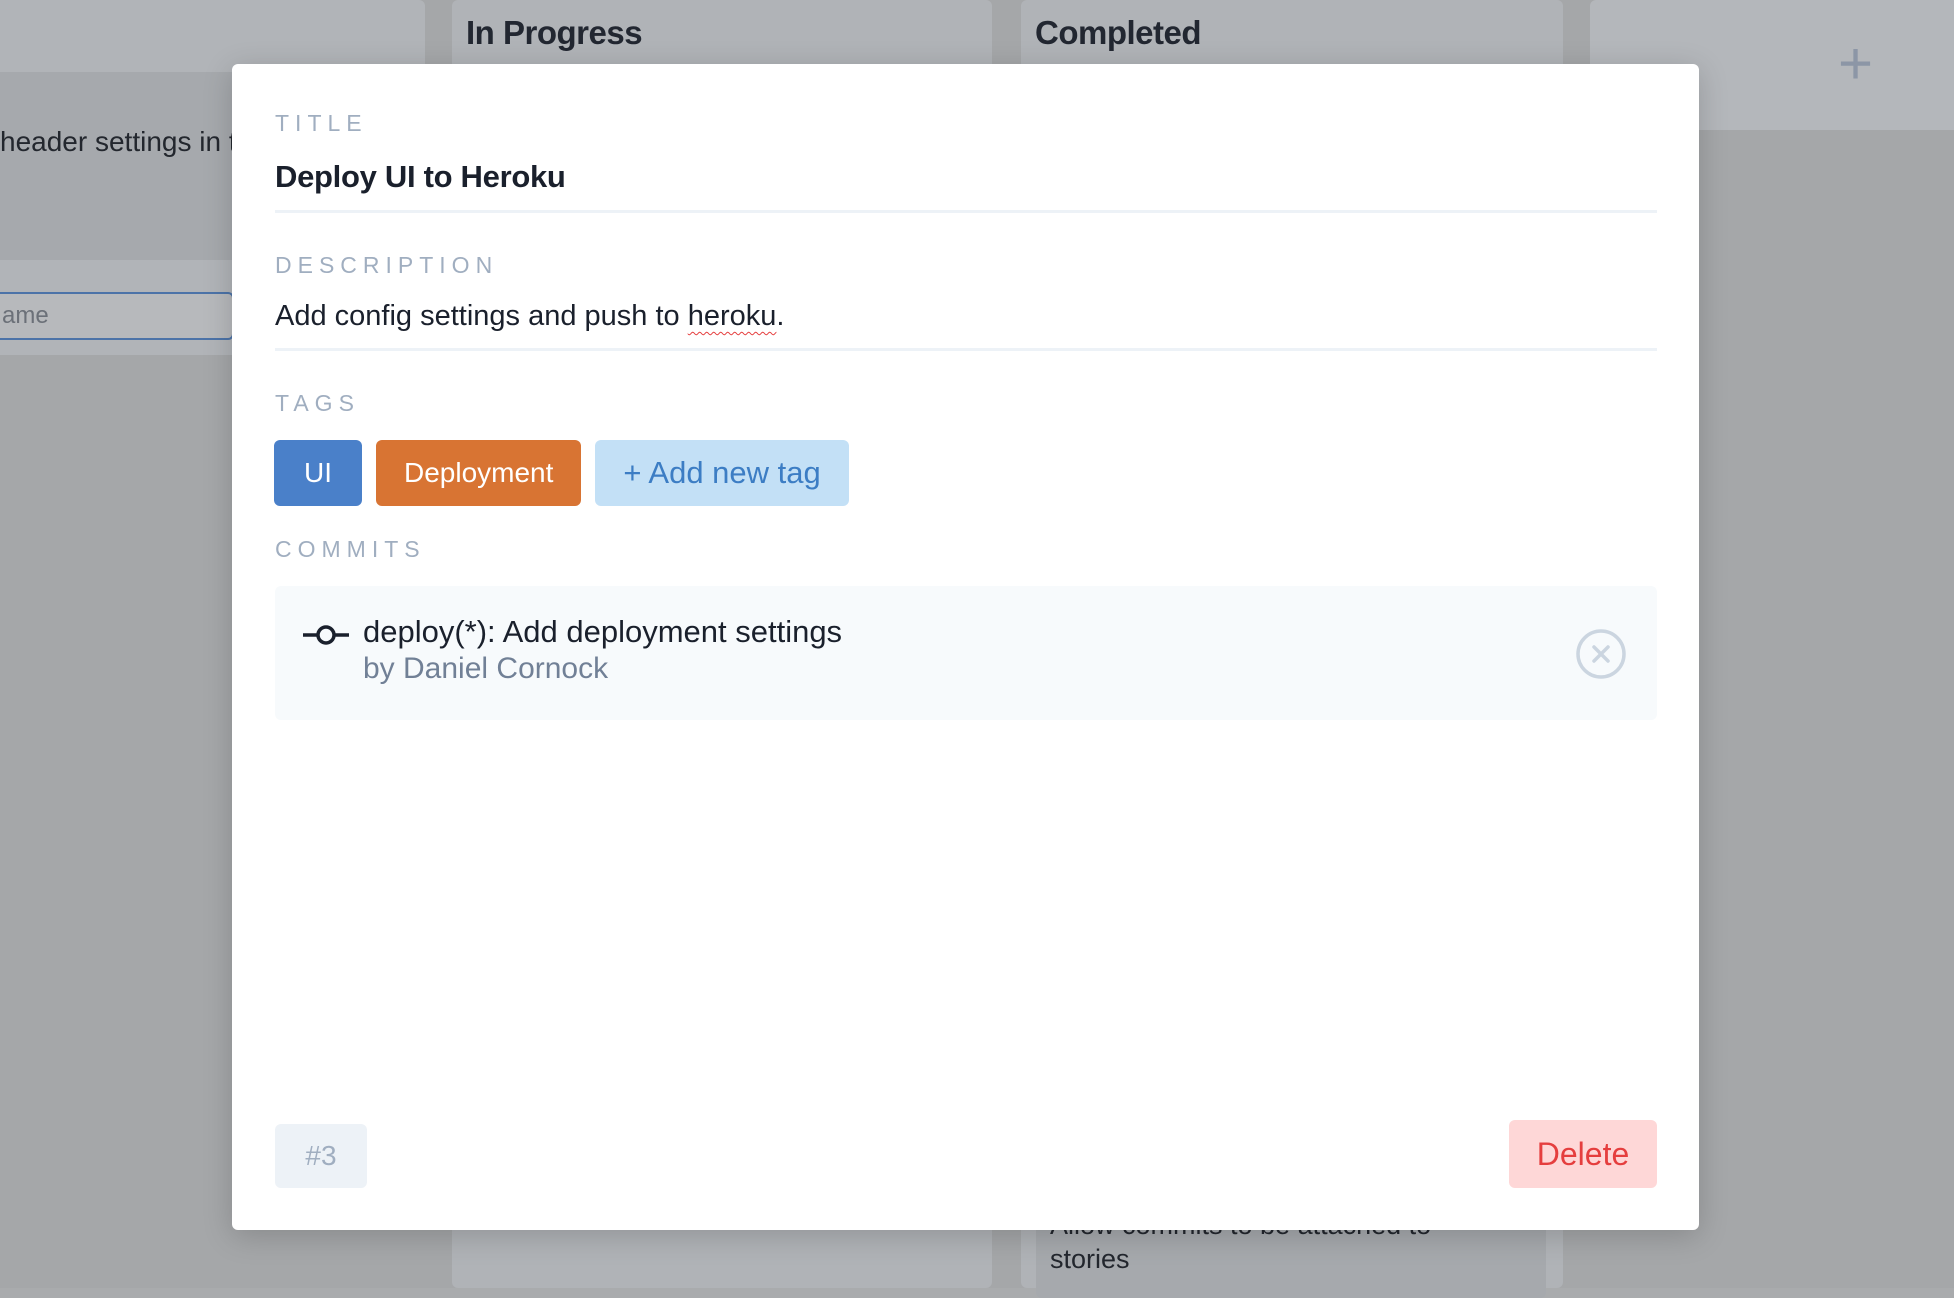 The height and width of the screenshot is (1298, 1954). I want to click on commit-author: by Daniel Cornock, so click(486, 668).